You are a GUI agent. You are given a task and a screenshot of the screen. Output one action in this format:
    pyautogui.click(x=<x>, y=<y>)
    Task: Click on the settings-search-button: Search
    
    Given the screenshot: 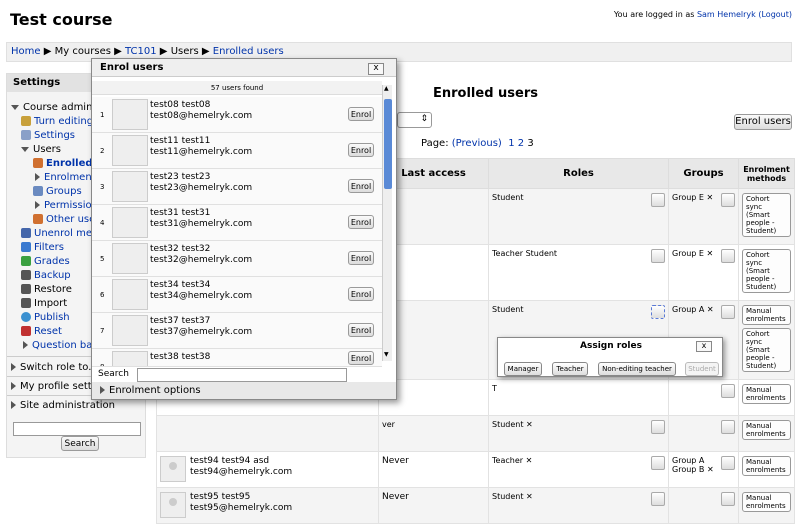 What is the action you would take?
    pyautogui.click(x=80, y=443)
    